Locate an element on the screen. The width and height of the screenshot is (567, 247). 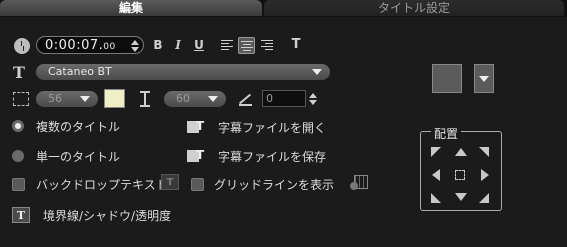
font-size-value: 56 is located at coordinates (55, 98).